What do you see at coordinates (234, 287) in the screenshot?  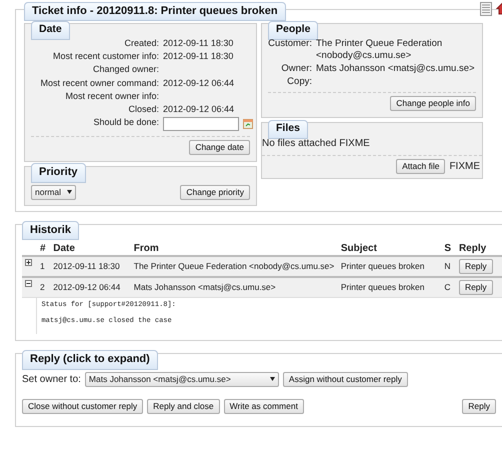 I see `table-cell: Mats Johansson <matsj@cs.umu.se>` at bounding box center [234, 287].